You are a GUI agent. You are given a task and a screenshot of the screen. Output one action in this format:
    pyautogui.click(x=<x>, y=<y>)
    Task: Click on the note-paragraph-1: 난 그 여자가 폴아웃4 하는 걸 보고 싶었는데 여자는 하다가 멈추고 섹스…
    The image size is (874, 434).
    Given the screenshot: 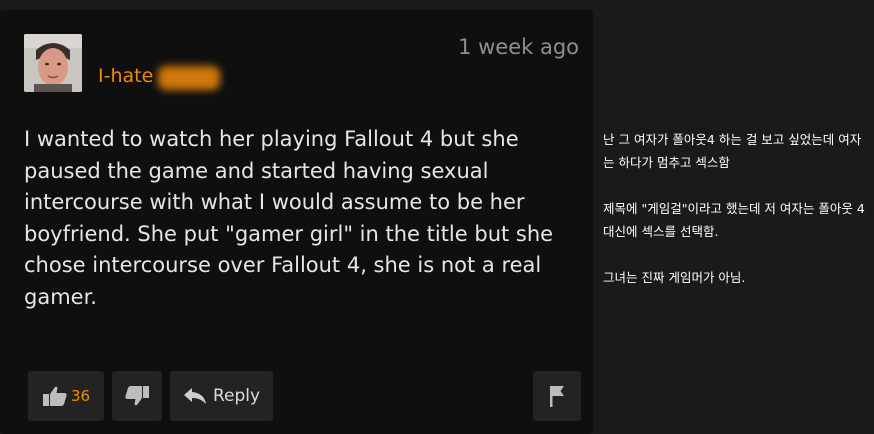 What is the action you would take?
    pyautogui.click(x=732, y=151)
    